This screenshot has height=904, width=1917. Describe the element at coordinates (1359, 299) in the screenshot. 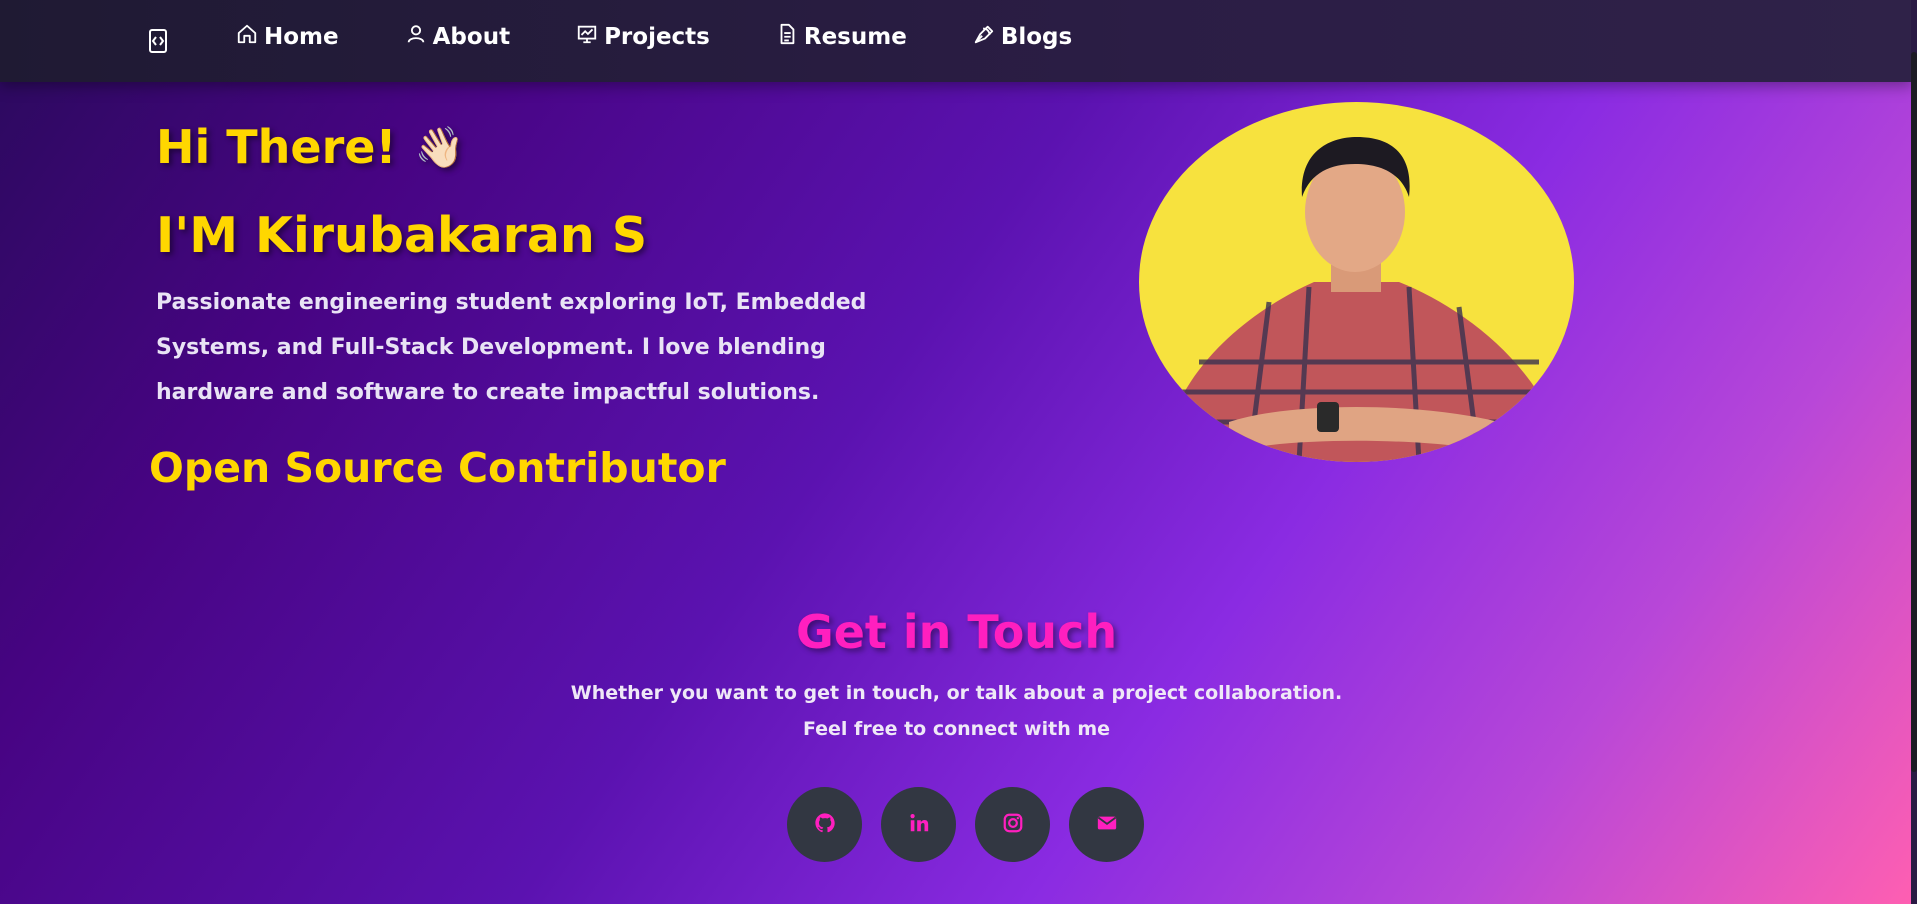

I see `profile-photo` at that location.